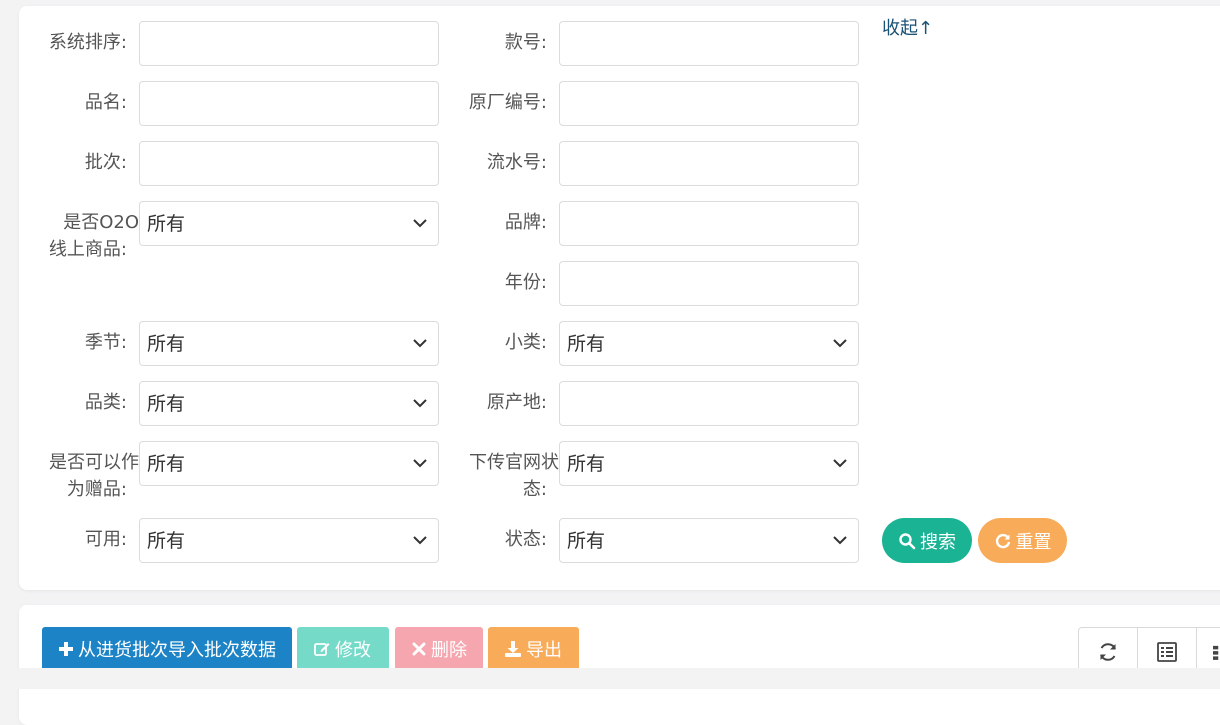 This screenshot has width=1220, height=725. I want to click on label-status: 状态:, so click(525, 539).